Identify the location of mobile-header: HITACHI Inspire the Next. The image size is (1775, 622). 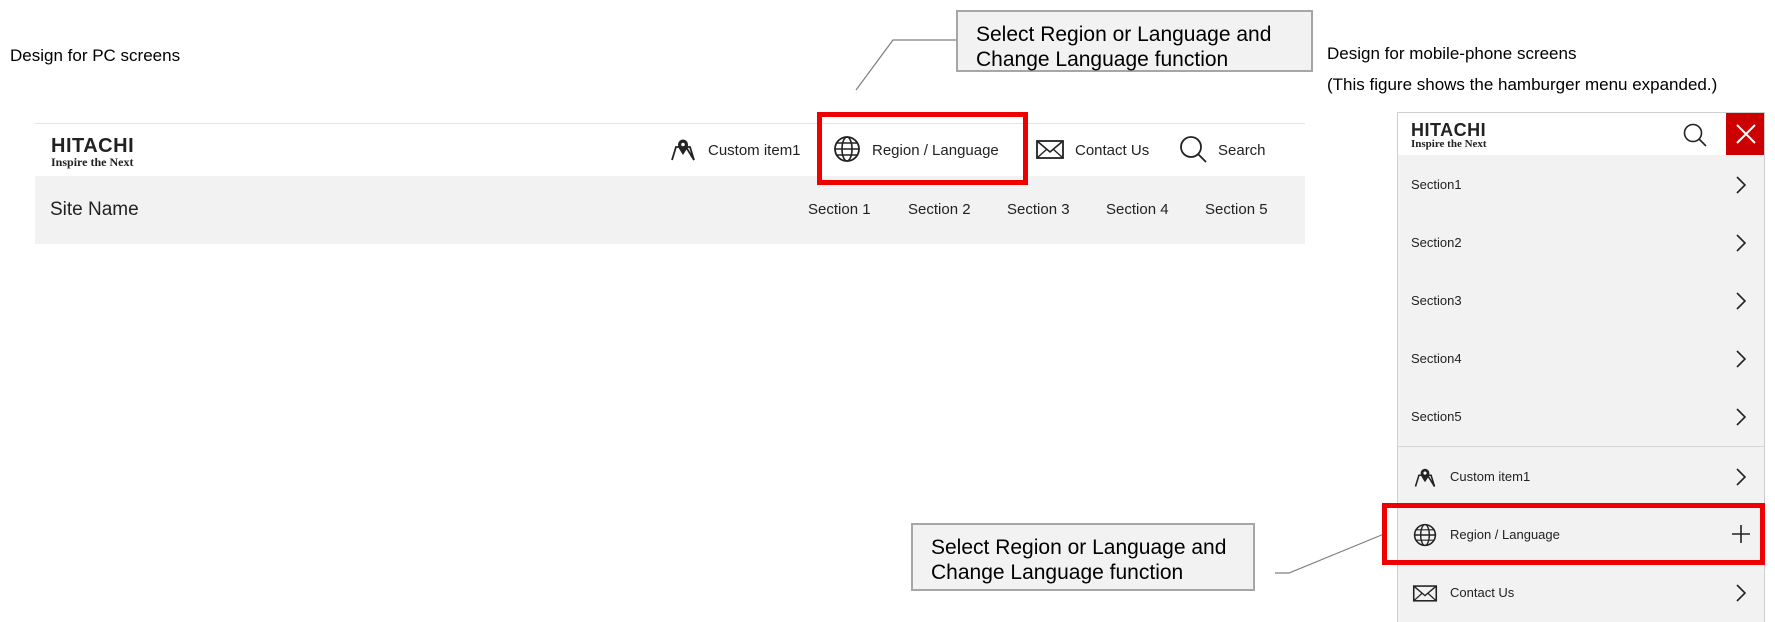
(1581, 134).